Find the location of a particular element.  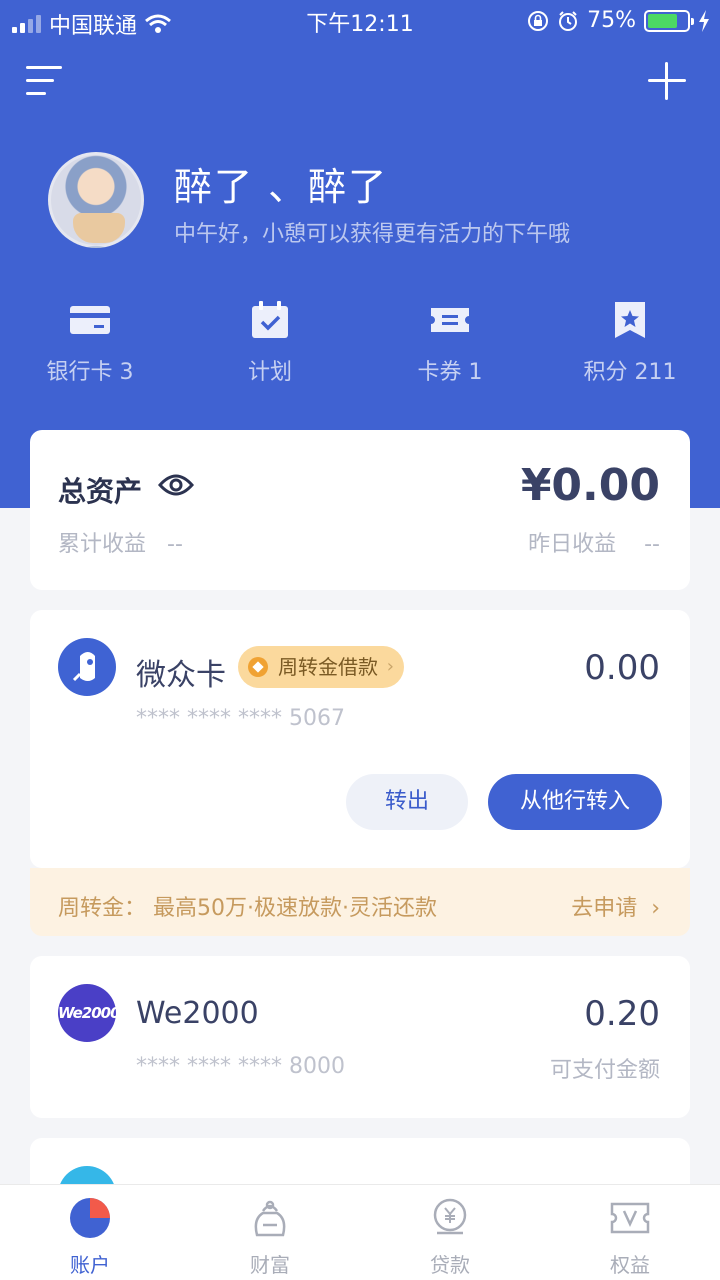

bookmark-star-icon is located at coordinates (630, 320).